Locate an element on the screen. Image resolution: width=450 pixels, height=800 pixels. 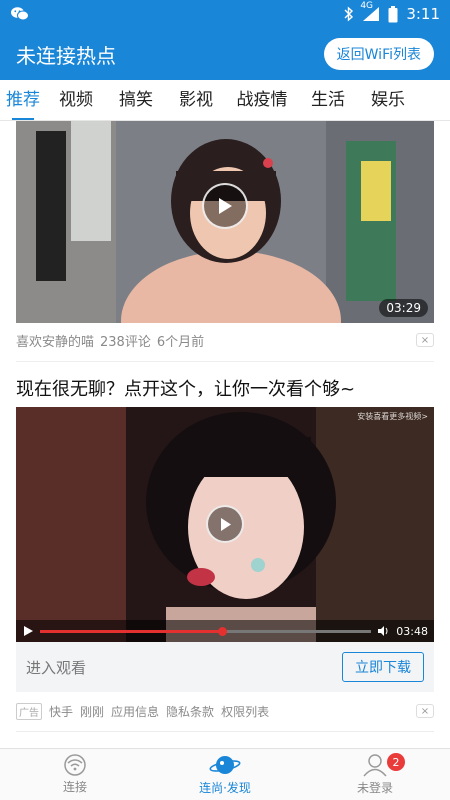
advertiser-name: 快手 is located at coordinates (61, 711).